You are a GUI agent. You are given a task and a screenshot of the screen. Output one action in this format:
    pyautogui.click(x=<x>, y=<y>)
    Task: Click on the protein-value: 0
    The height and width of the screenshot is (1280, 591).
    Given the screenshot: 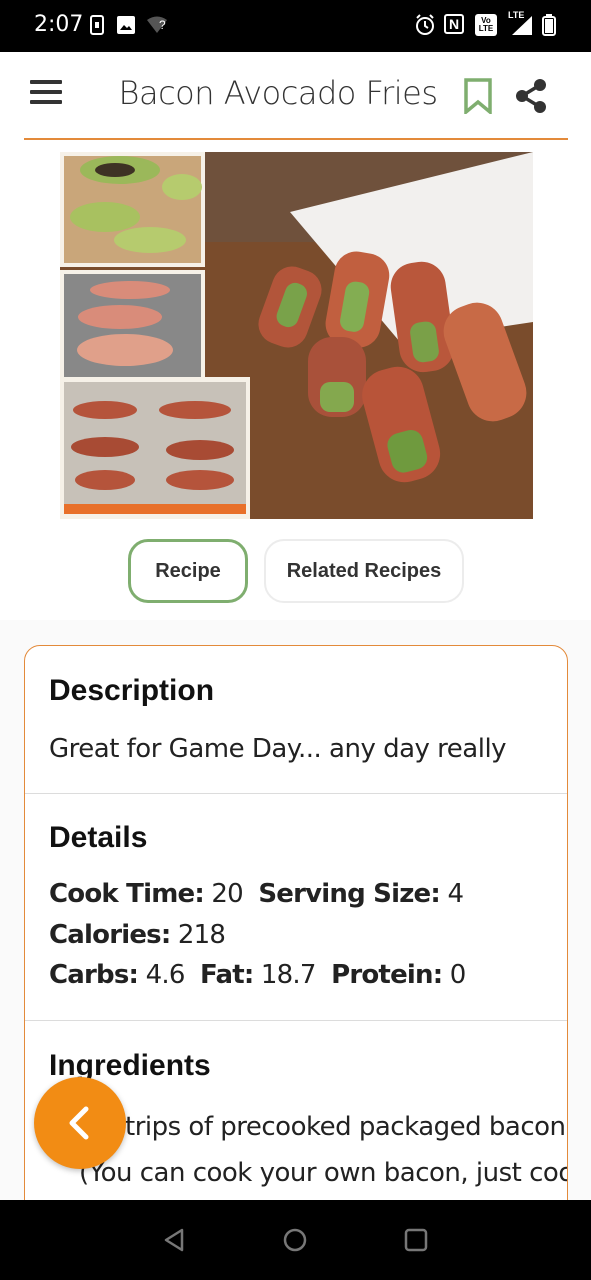 What is the action you would take?
    pyautogui.click(x=458, y=975)
    